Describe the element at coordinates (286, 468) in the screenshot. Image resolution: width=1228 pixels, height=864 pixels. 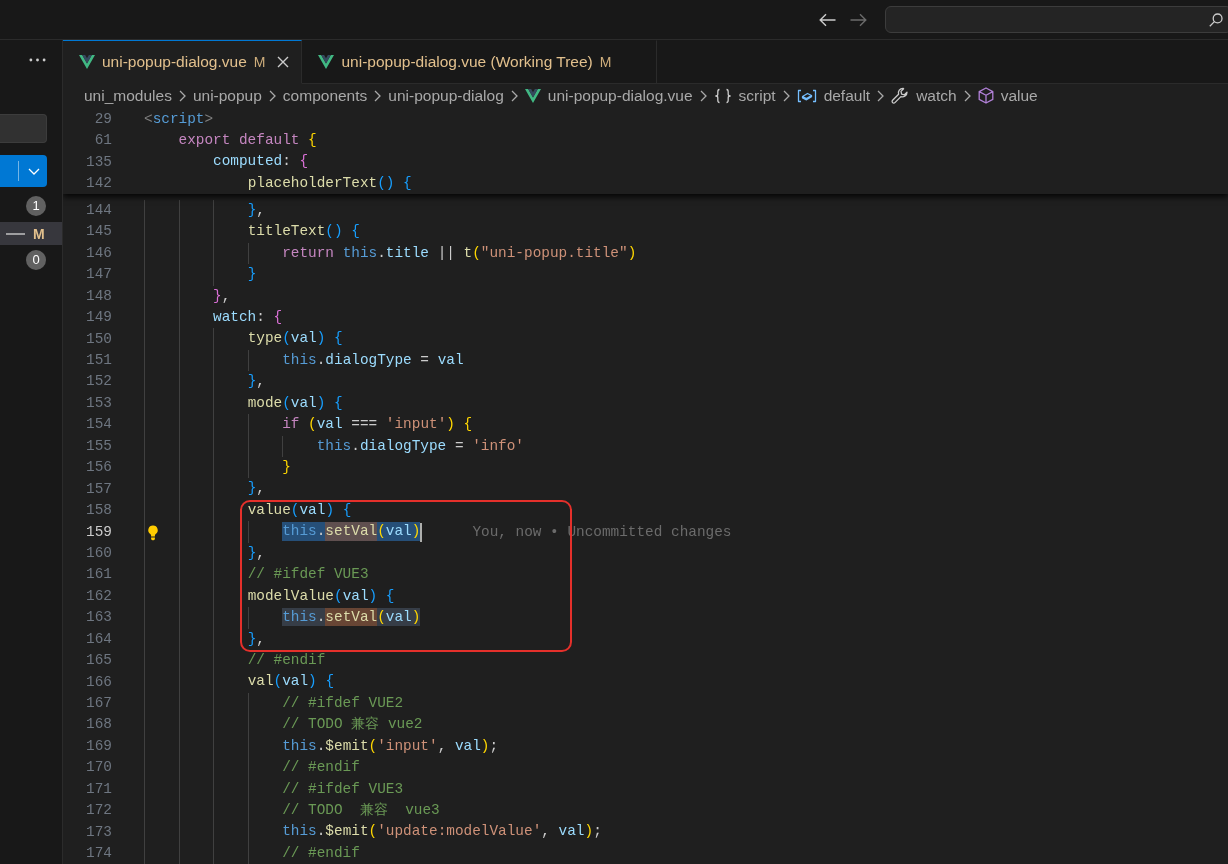
I see `code-line: }` at that location.